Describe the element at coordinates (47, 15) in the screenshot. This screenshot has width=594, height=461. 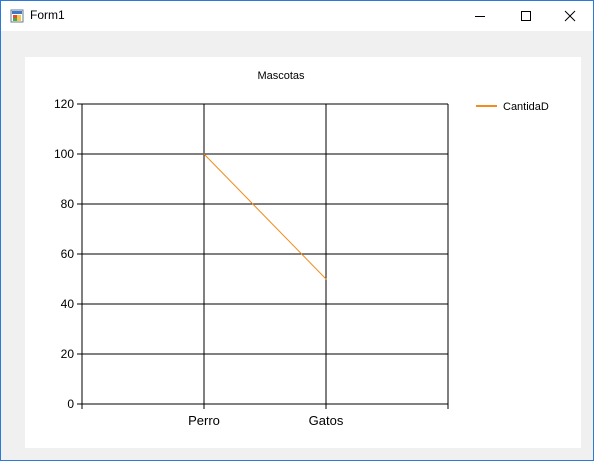
I see `window-title: Form1` at that location.